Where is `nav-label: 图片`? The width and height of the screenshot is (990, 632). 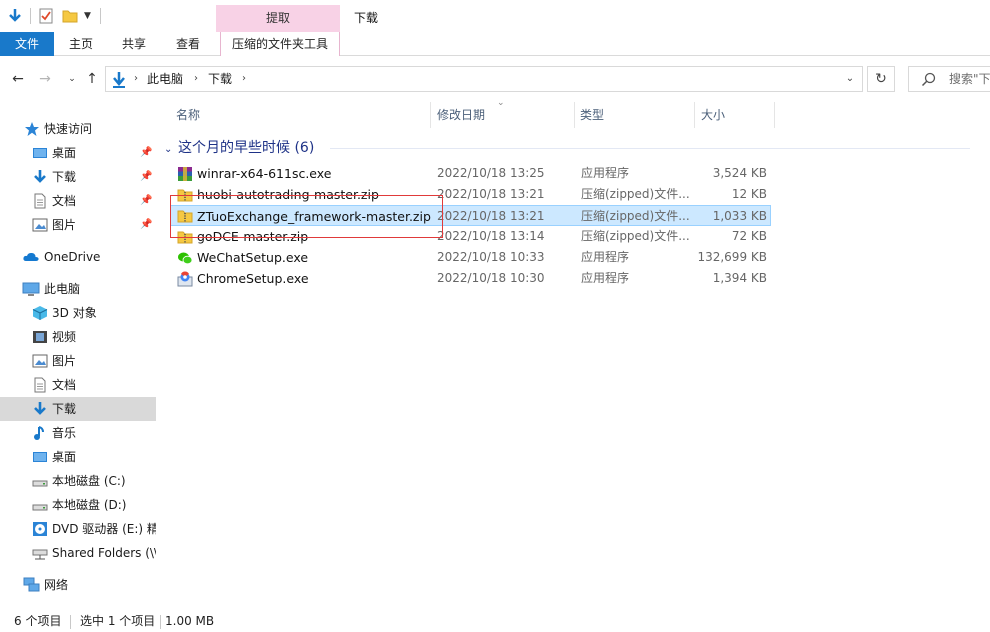
nav-label: 图片 is located at coordinates (64, 225).